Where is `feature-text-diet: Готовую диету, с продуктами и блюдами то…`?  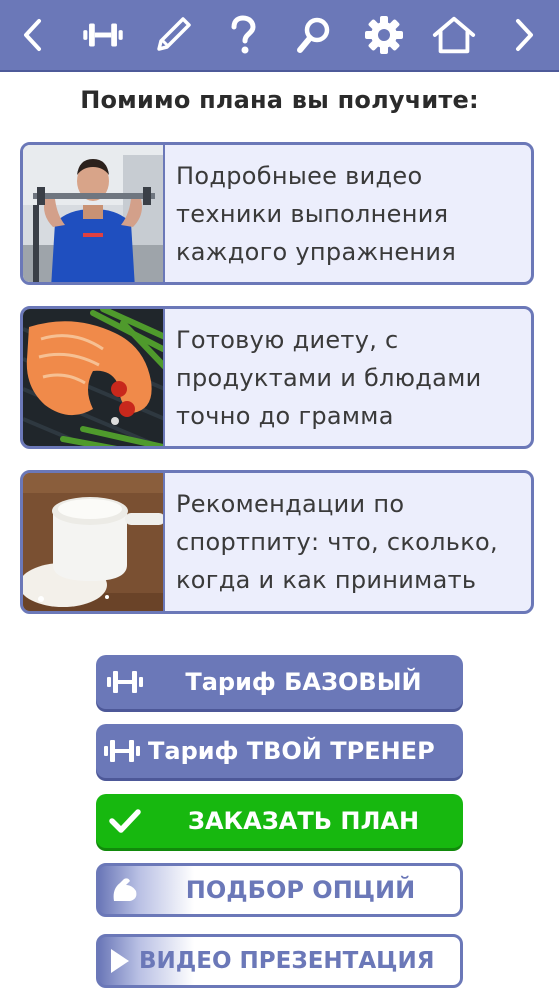
feature-text-diet: Готовую диету, с продуктами и блюдами то… is located at coordinates (348, 377).